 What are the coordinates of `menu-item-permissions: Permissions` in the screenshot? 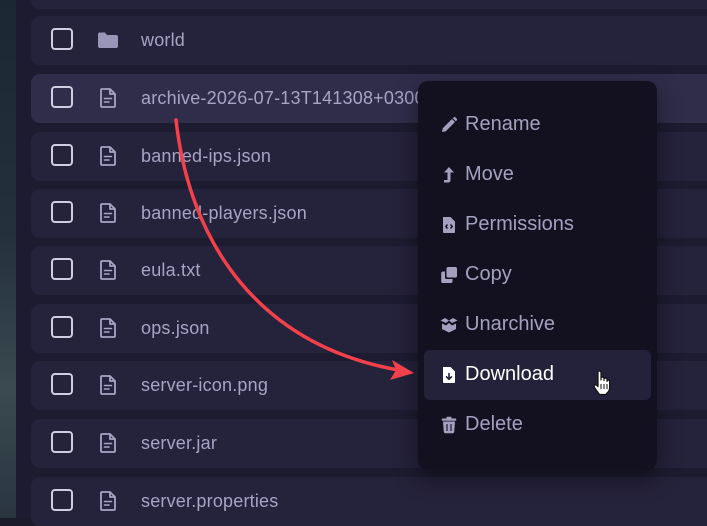 It's located at (537, 225).